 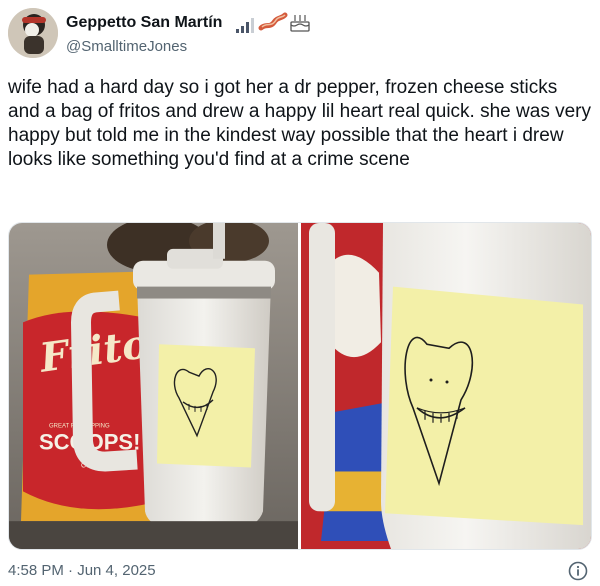 What do you see at coordinates (144, 23) in the screenshot?
I see `display-name: Geppetto San Martín` at bounding box center [144, 23].